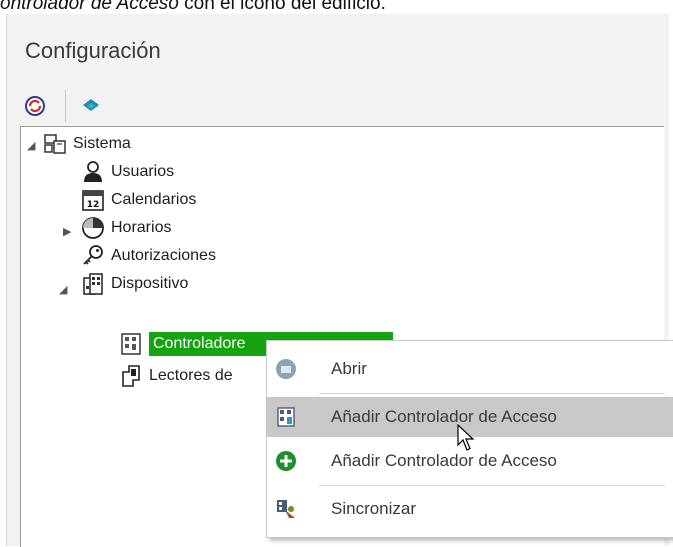 The image size is (673, 547). What do you see at coordinates (67, 231) in the screenshot?
I see `expand-arrow-horarios: ▶` at bounding box center [67, 231].